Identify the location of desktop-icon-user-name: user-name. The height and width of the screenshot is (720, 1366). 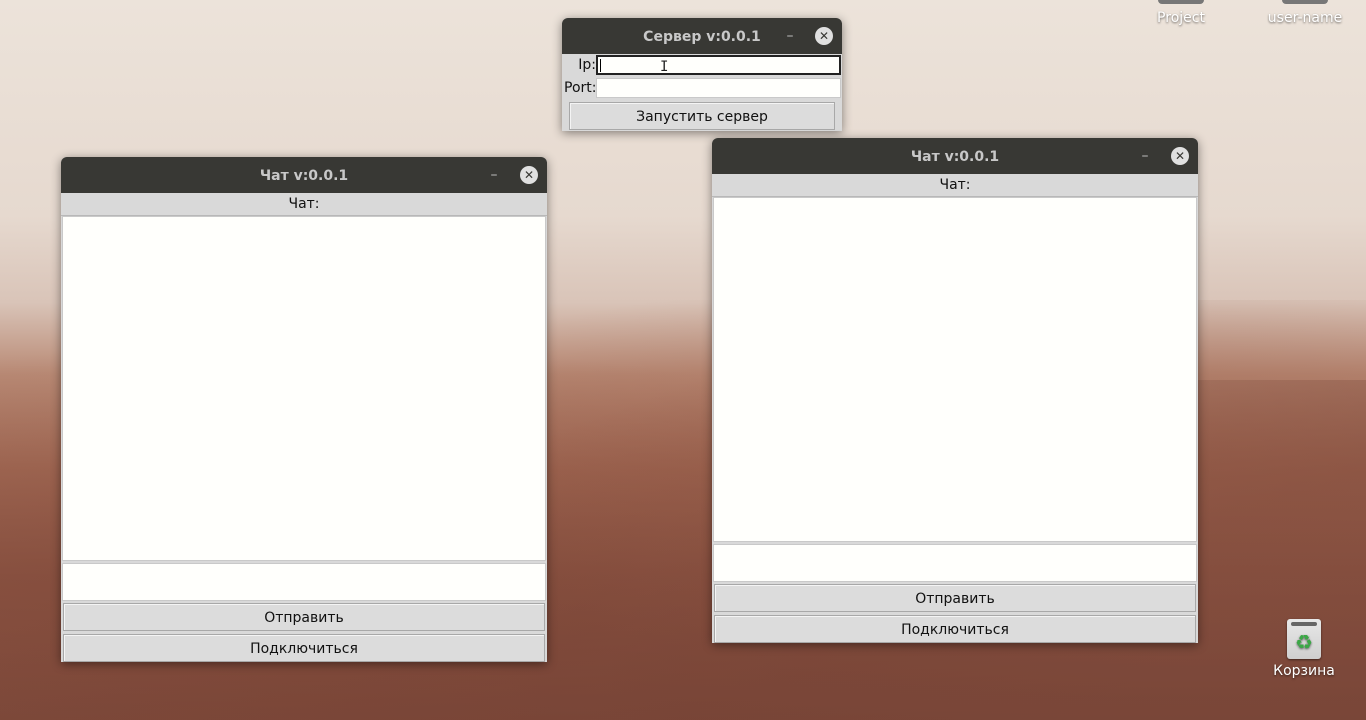
(1305, 13).